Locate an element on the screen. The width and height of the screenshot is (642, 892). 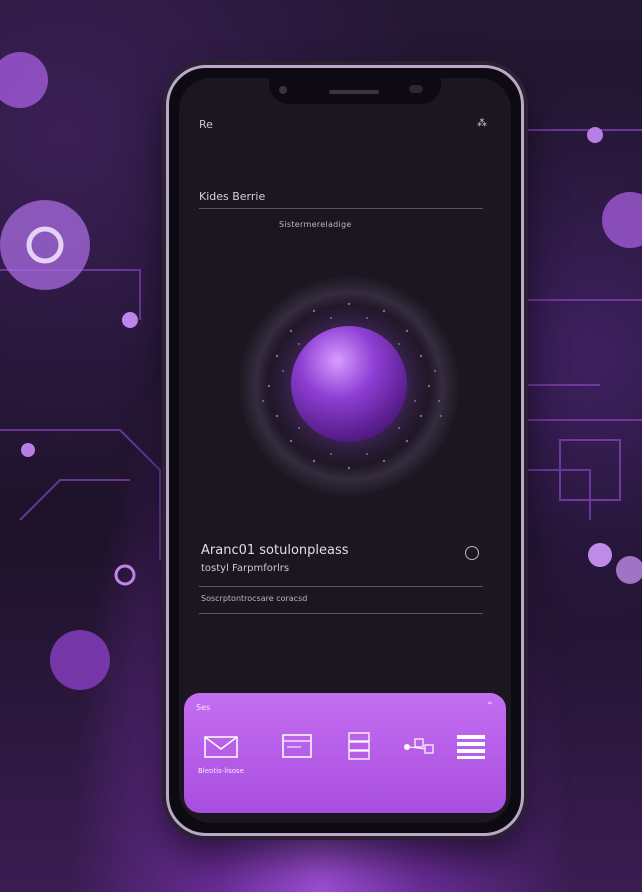
dock-item-server is located at coordinates (359, 756).